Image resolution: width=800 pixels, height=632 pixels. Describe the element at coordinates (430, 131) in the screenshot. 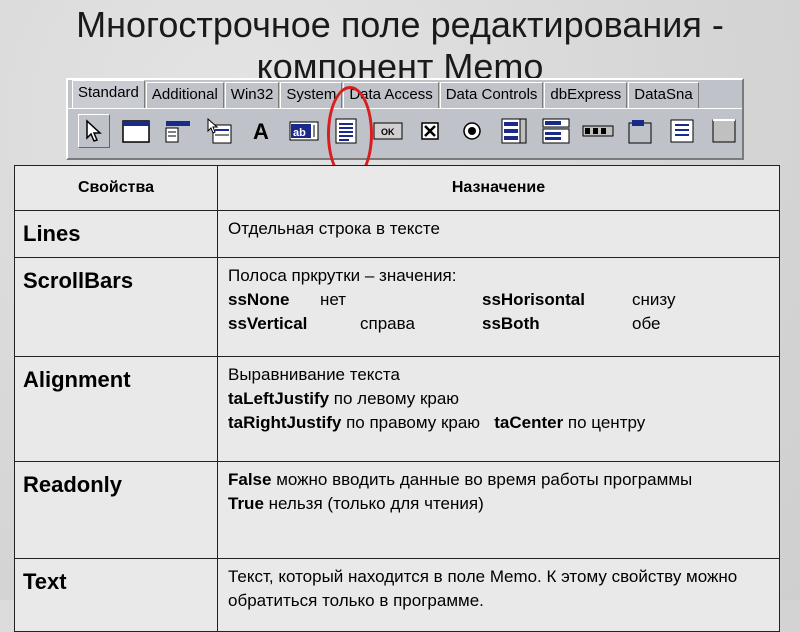

I see `checkbox-icon` at that location.